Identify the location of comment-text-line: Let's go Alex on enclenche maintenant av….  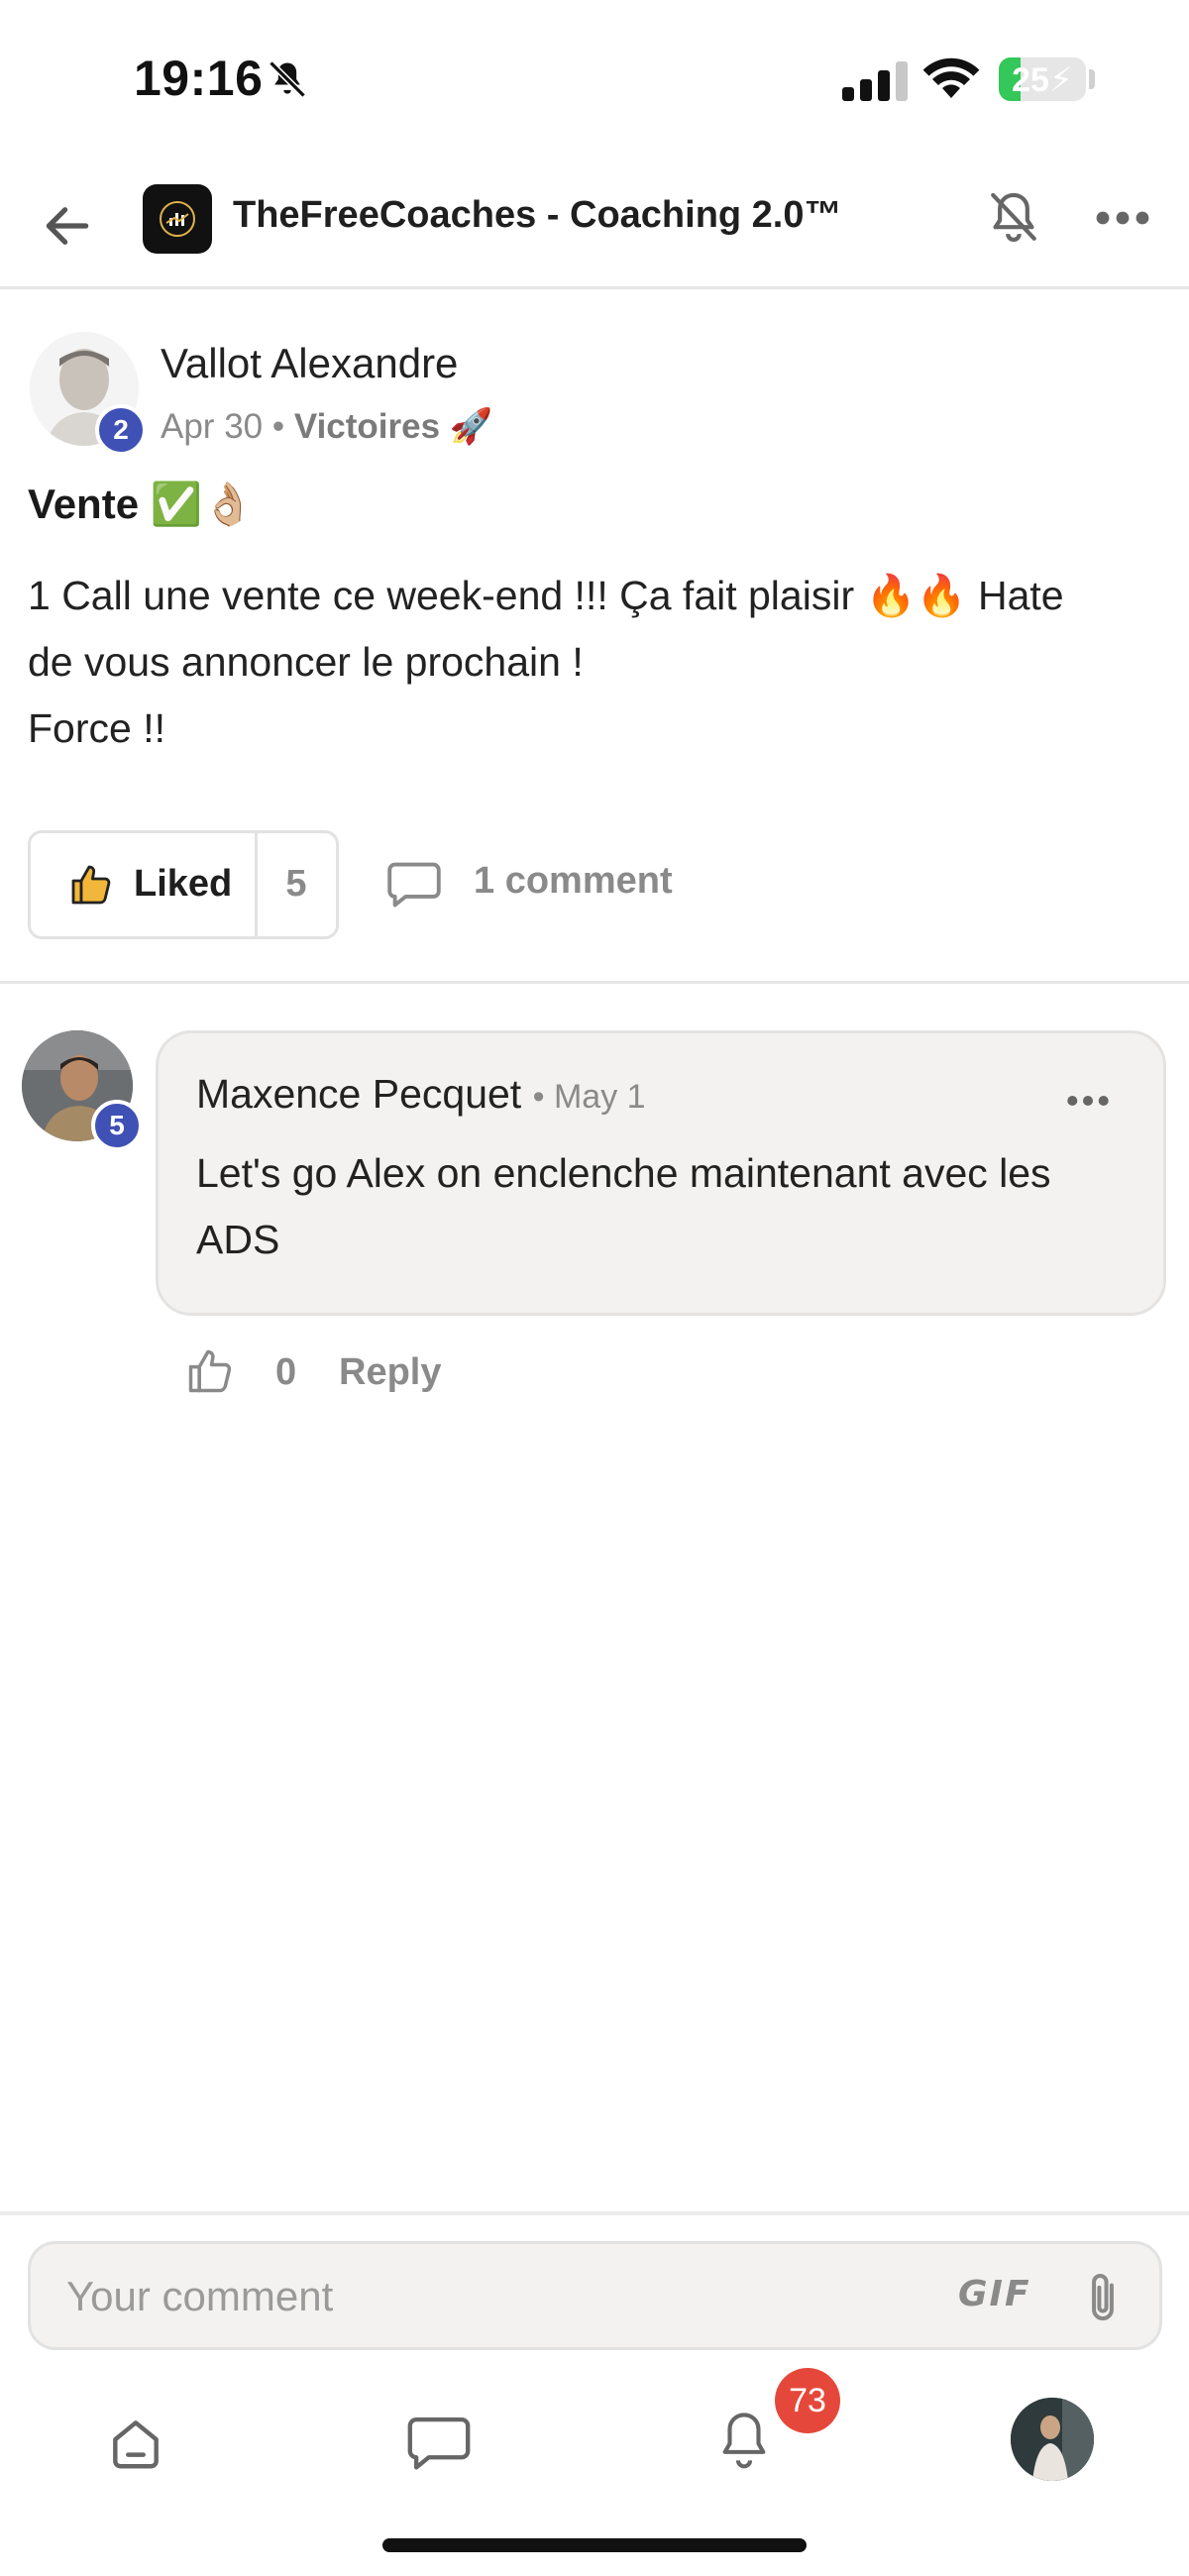
(623, 1173).